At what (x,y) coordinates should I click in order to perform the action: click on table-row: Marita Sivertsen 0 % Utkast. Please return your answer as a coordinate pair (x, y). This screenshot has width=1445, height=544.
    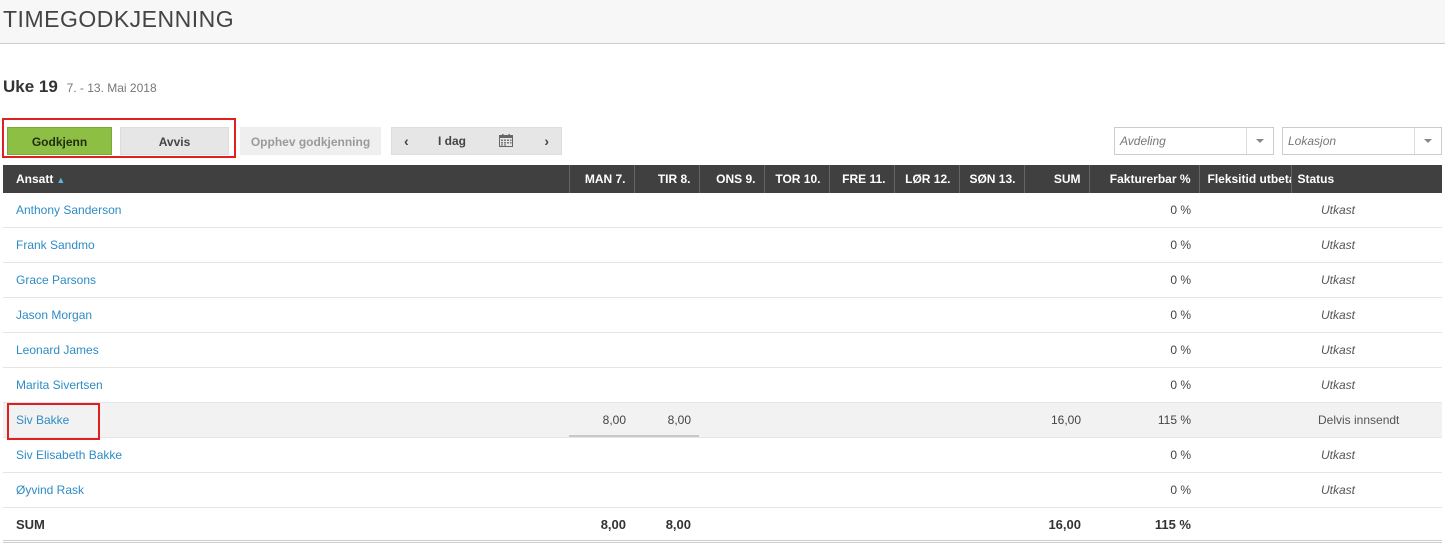
    Looking at the image, I should click on (722, 385).